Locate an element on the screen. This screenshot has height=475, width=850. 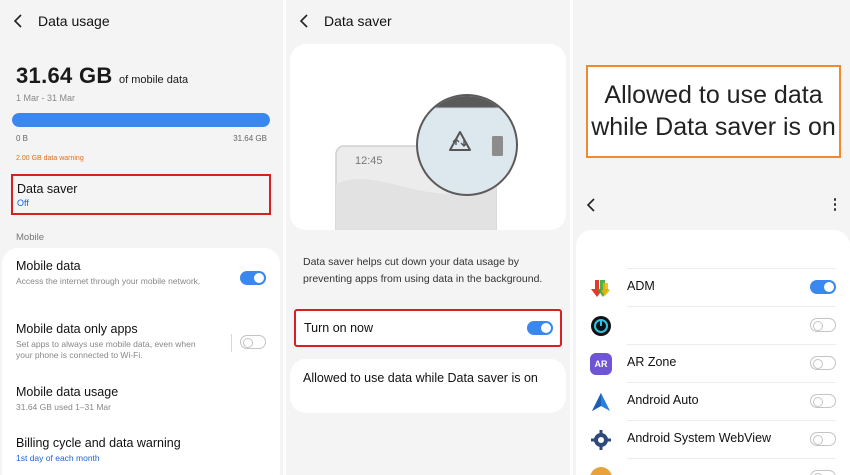
page-title: Data saver is located at coordinates (358, 21).